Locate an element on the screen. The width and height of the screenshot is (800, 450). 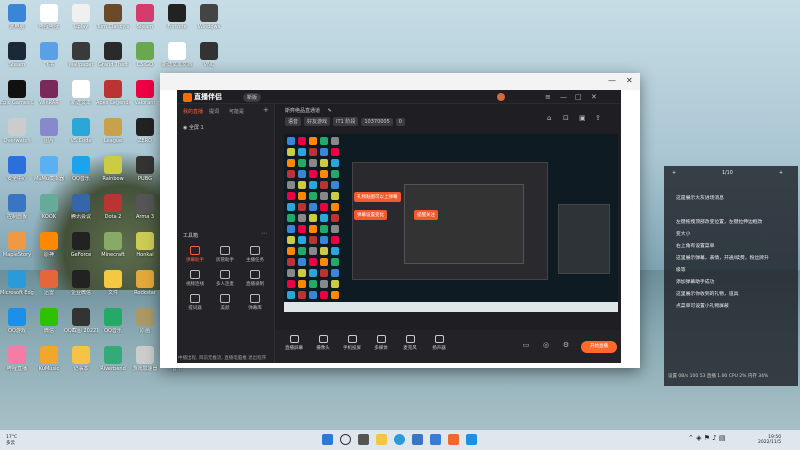
chat-app-icon is located at coordinates (471, 439).